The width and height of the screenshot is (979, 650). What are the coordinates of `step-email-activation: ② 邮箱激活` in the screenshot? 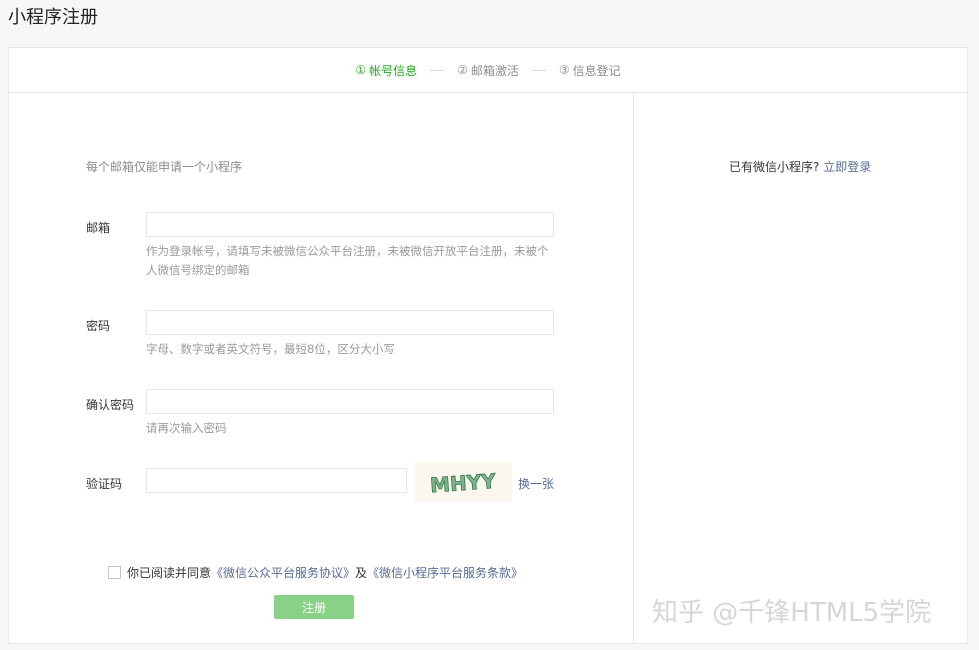 It's located at (488, 70).